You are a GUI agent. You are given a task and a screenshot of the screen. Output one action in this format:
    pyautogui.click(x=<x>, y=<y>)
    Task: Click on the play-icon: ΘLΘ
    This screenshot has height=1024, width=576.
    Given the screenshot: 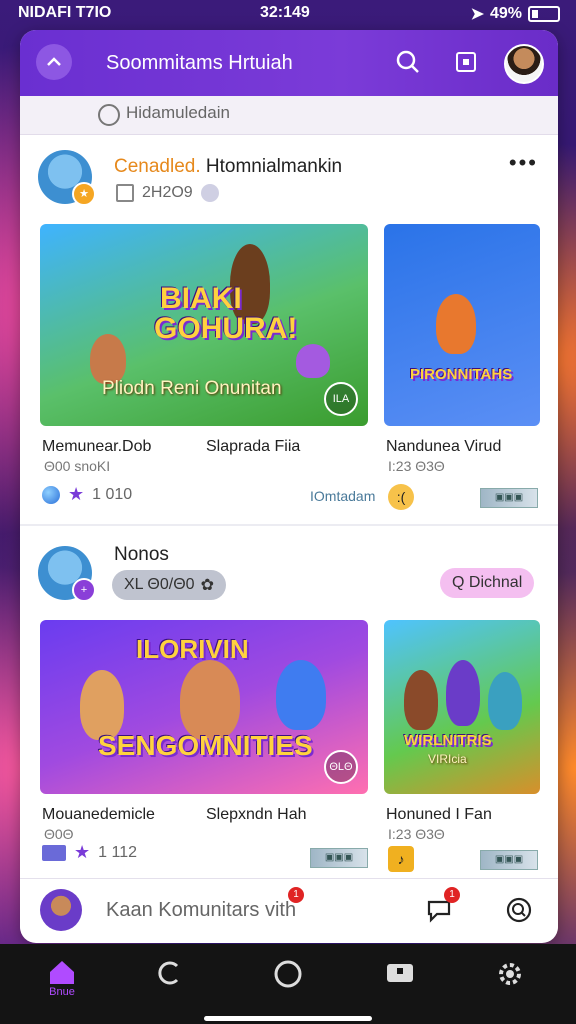 What is the action you would take?
    pyautogui.click(x=341, y=767)
    